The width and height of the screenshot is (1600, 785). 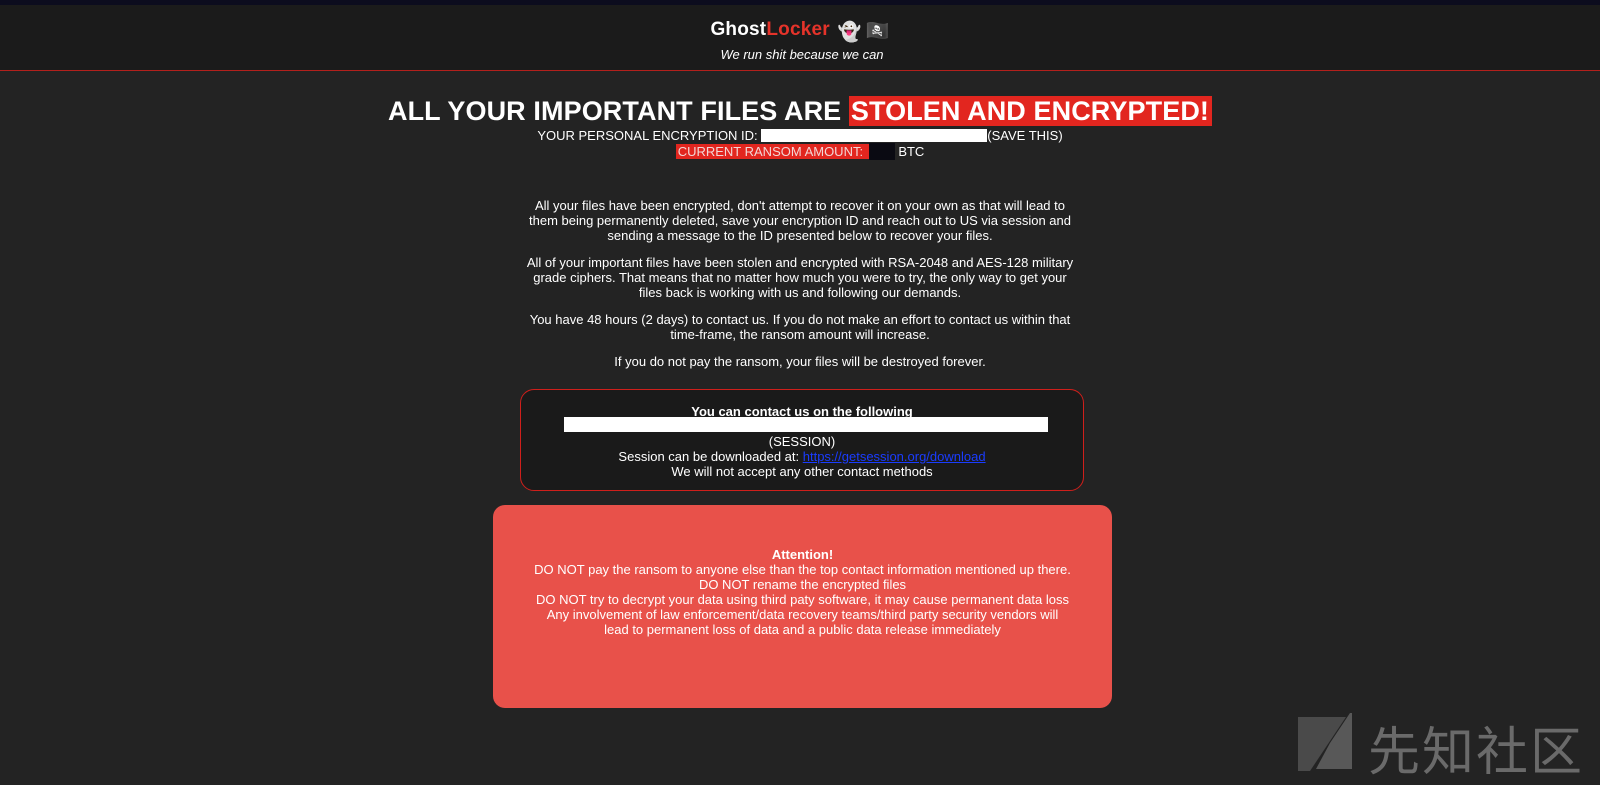 I want to click on watermark-logo-icon, so click(x=1325, y=742).